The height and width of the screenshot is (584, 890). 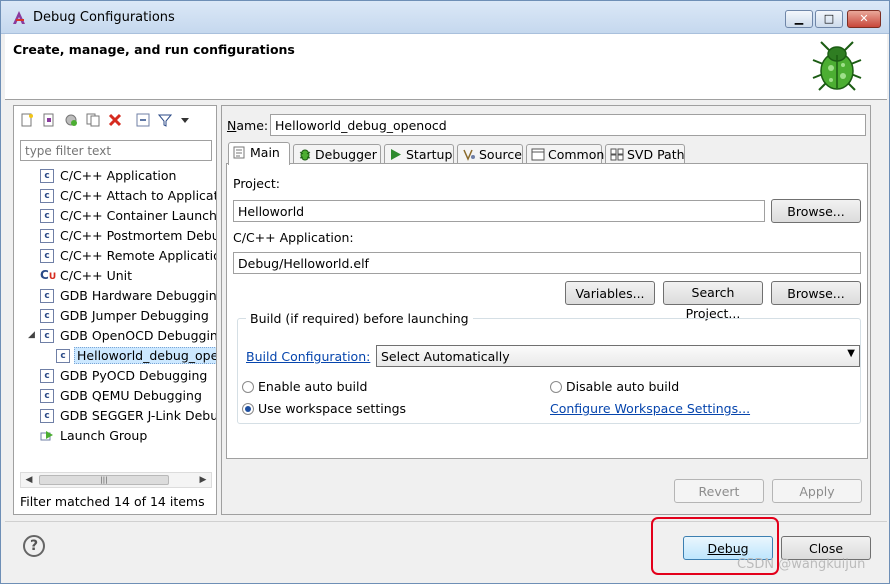 I want to click on tree-item-gdb-jumper: c GDB Jumper Debugging, so click(x=115, y=316).